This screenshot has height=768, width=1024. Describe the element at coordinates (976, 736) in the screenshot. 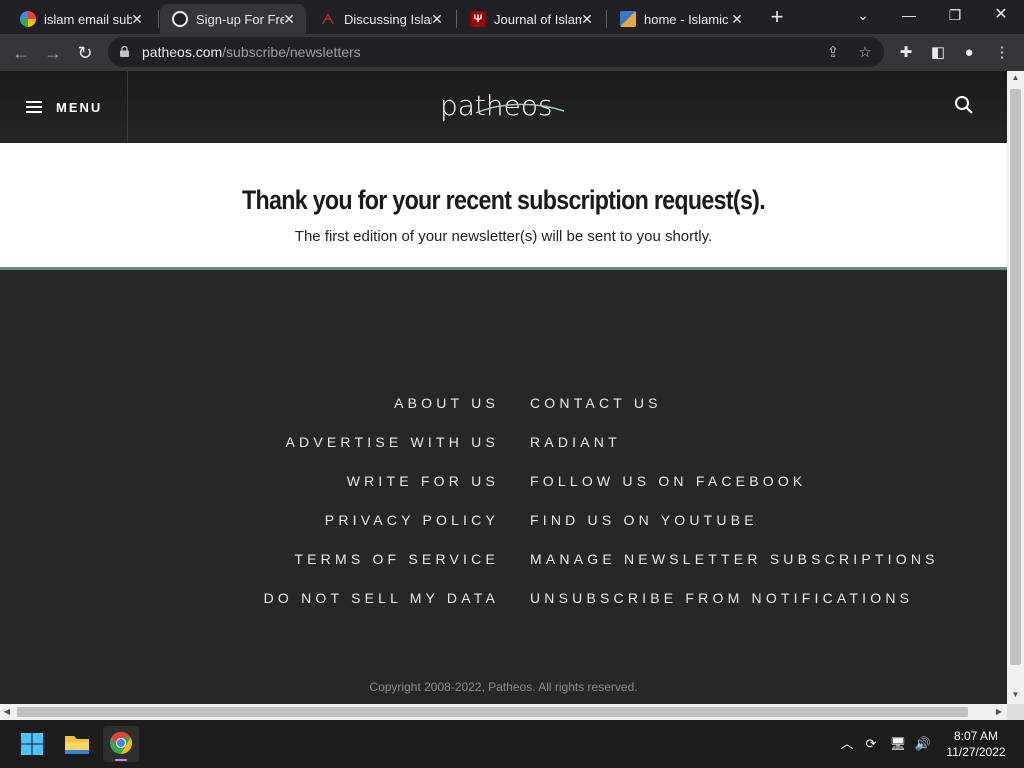

I see `clock-time: 8:07 AM` at that location.